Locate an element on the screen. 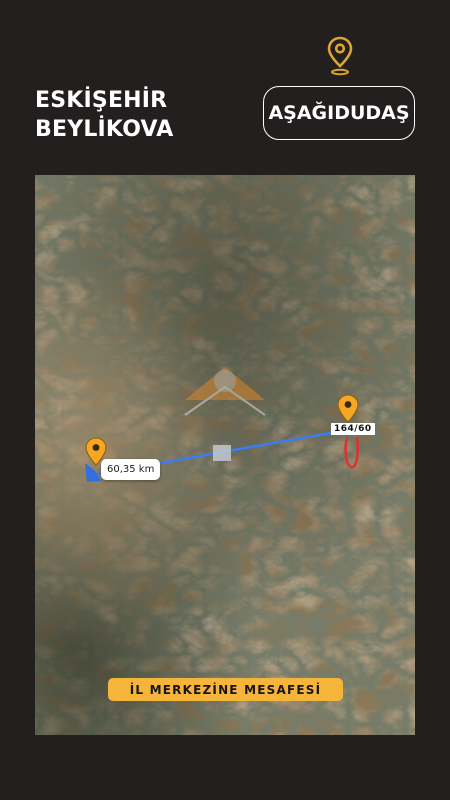 This screenshot has width=450, height=800. distance-label: 60,35 km is located at coordinates (131, 469).